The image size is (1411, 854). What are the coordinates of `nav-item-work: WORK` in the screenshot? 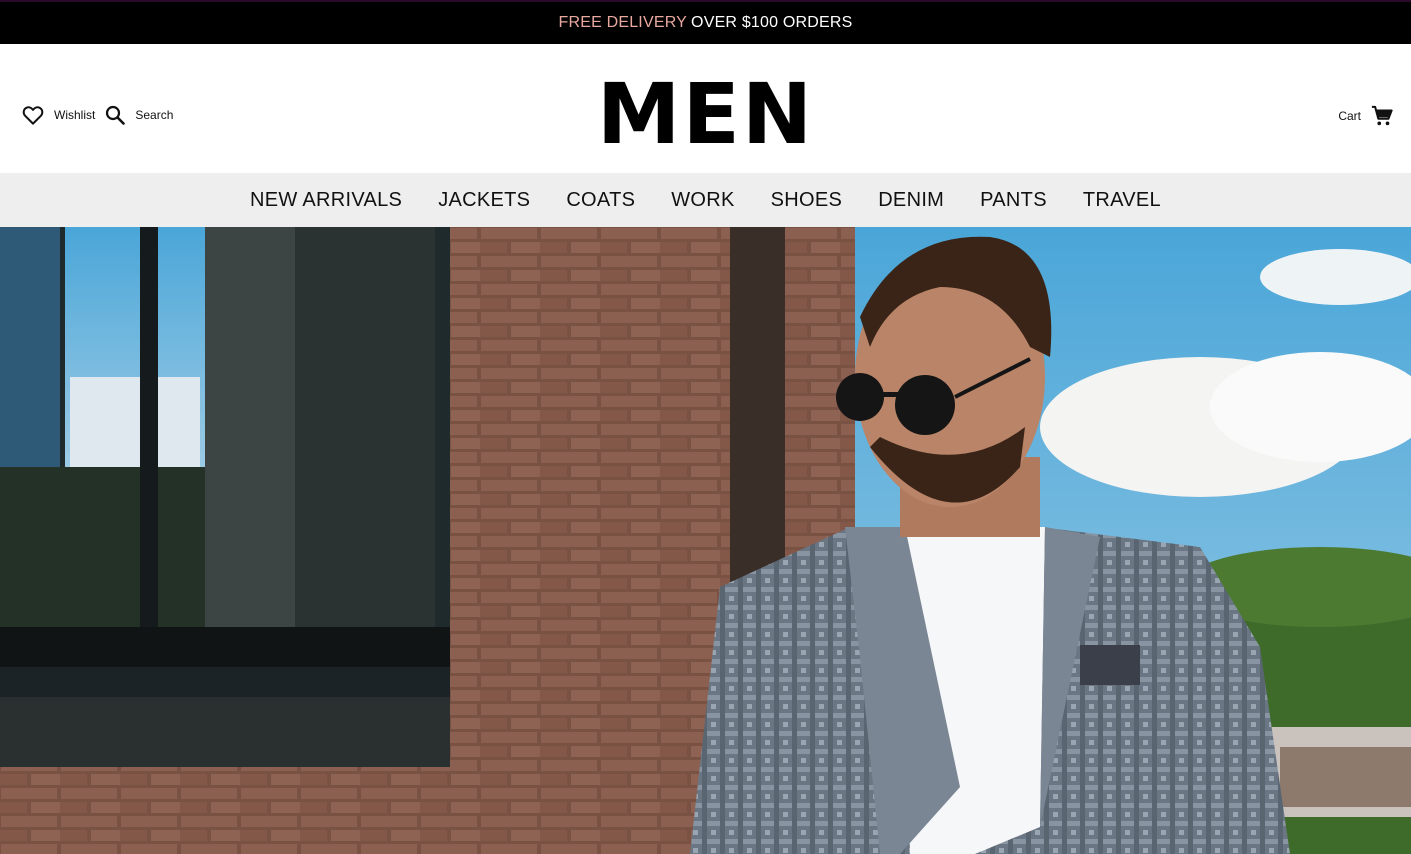 It's located at (702, 200).